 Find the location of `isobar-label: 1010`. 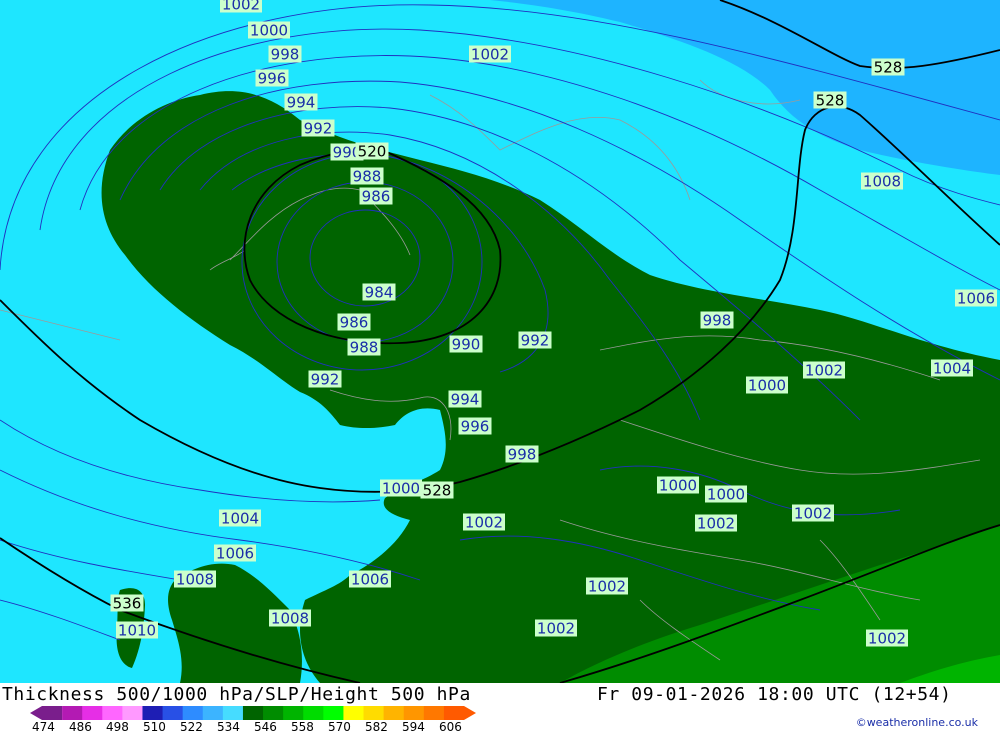

isobar-label: 1010 is located at coordinates (137, 631).